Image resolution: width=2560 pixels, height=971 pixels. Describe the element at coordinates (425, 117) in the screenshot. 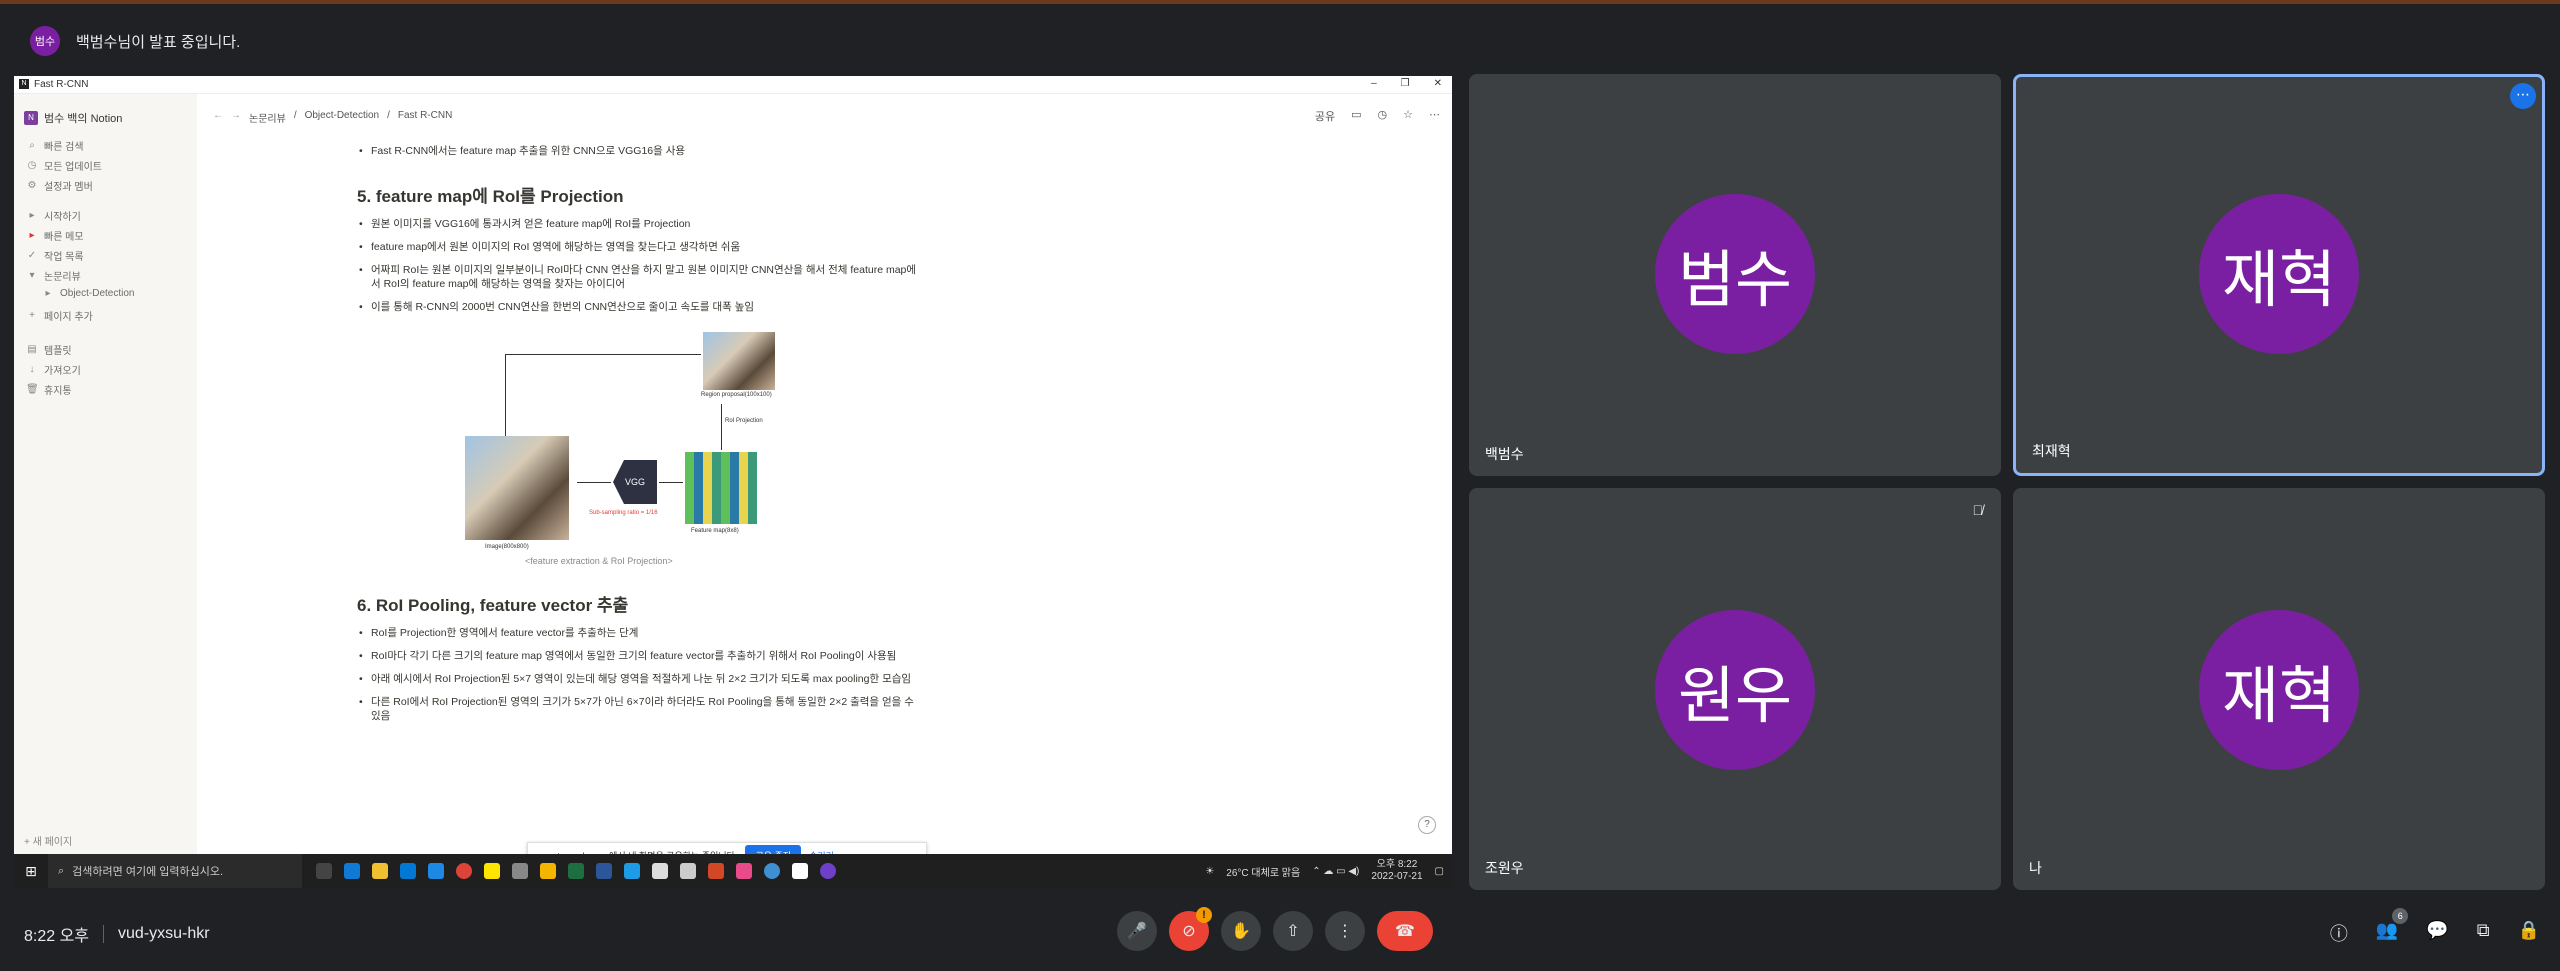

I see `breadcrumb-item: Fast R-CNN` at that location.